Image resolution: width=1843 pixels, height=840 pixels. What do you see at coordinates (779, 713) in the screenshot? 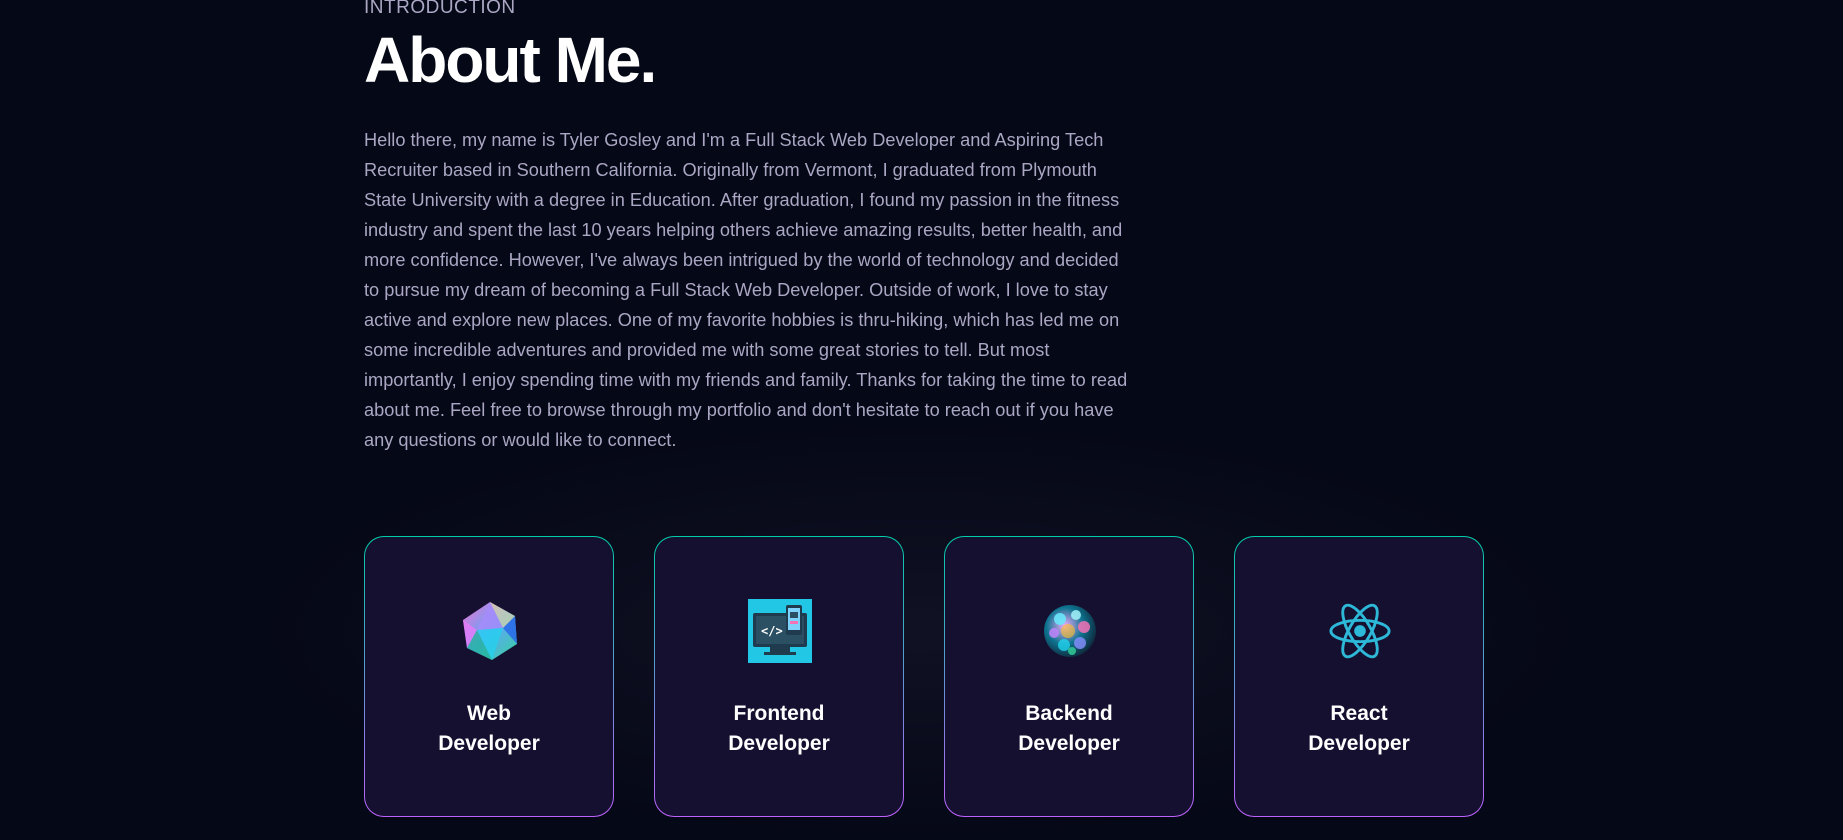
I see `card-title-line1: Frontend` at bounding box center [779, 713].